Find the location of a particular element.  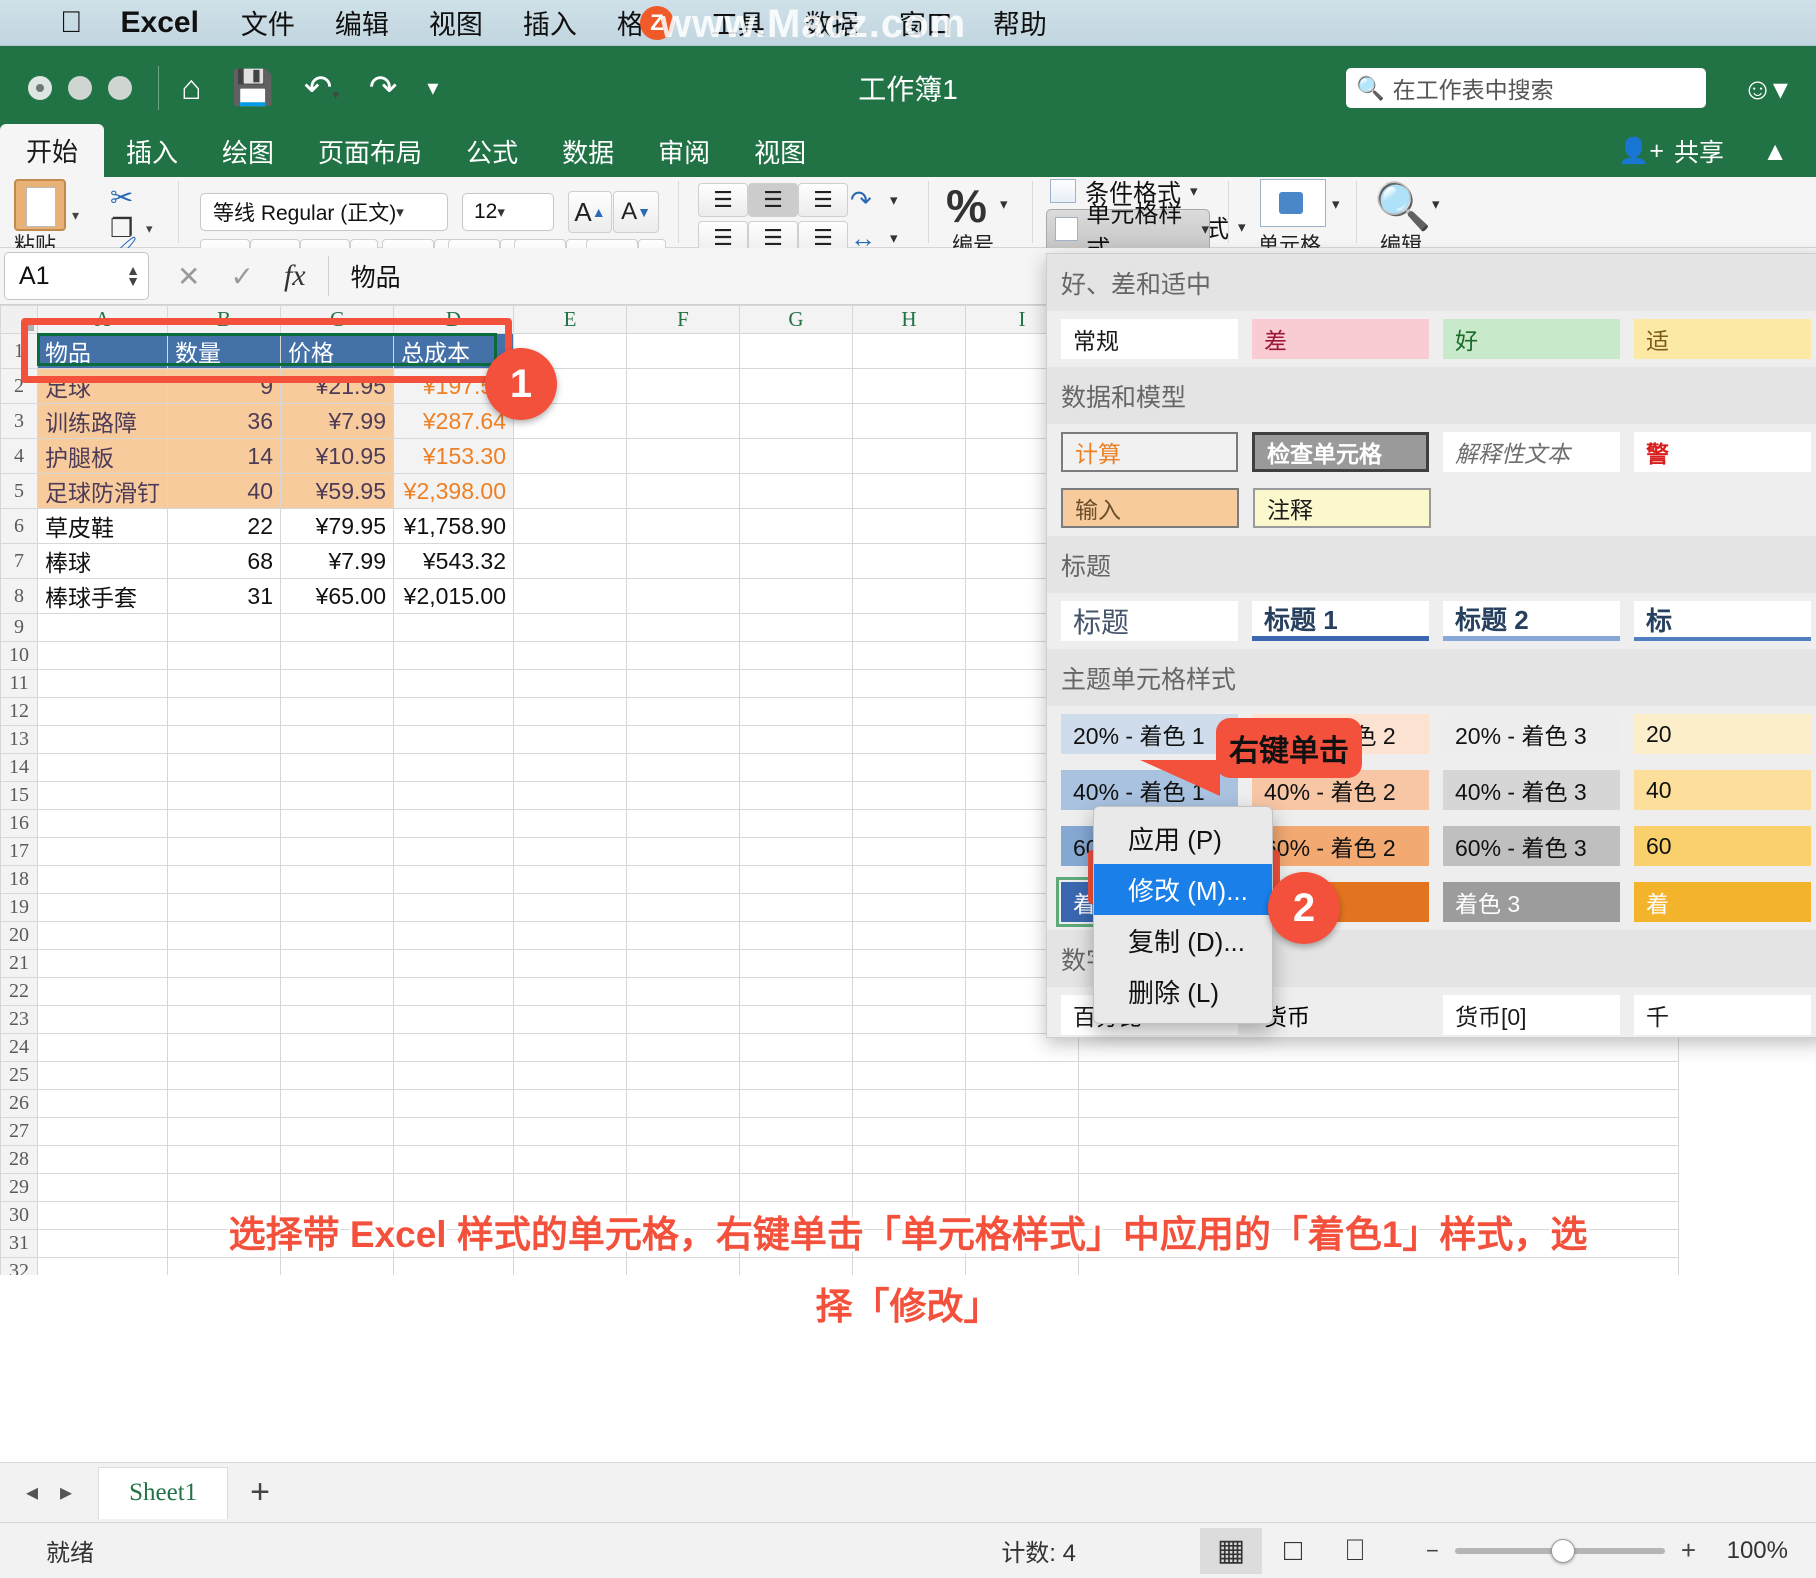

cells-caret-icon: ▾ is located at coordinates (1336, 204).